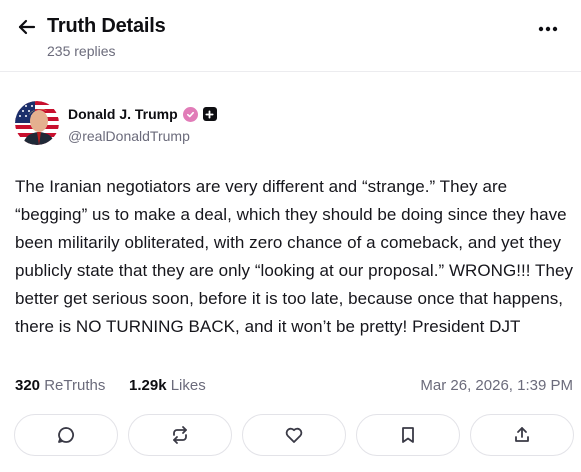 Image resolution: width=581 pixels, height=472 pixels. I want to click on bookmark-button, so click(408, 435).